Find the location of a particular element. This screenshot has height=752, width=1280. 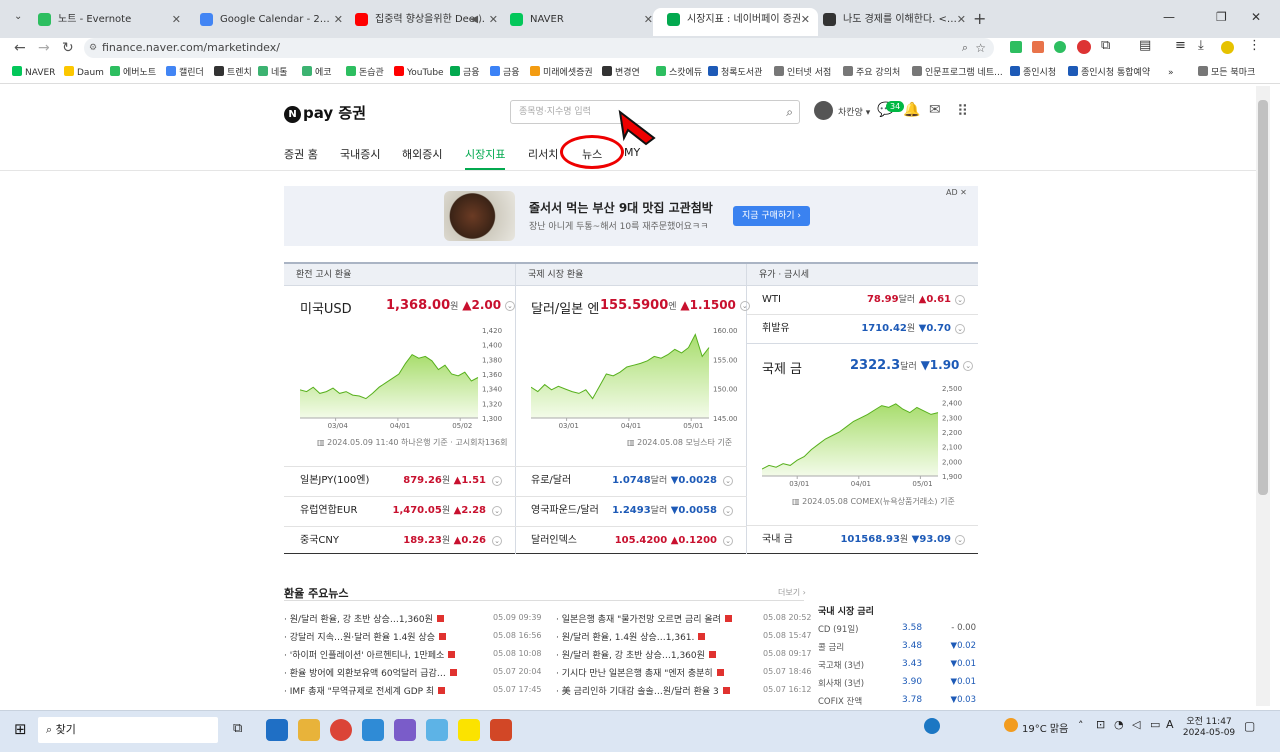

more-bookmarks-icon: » is located at coordinates (1171, 73).